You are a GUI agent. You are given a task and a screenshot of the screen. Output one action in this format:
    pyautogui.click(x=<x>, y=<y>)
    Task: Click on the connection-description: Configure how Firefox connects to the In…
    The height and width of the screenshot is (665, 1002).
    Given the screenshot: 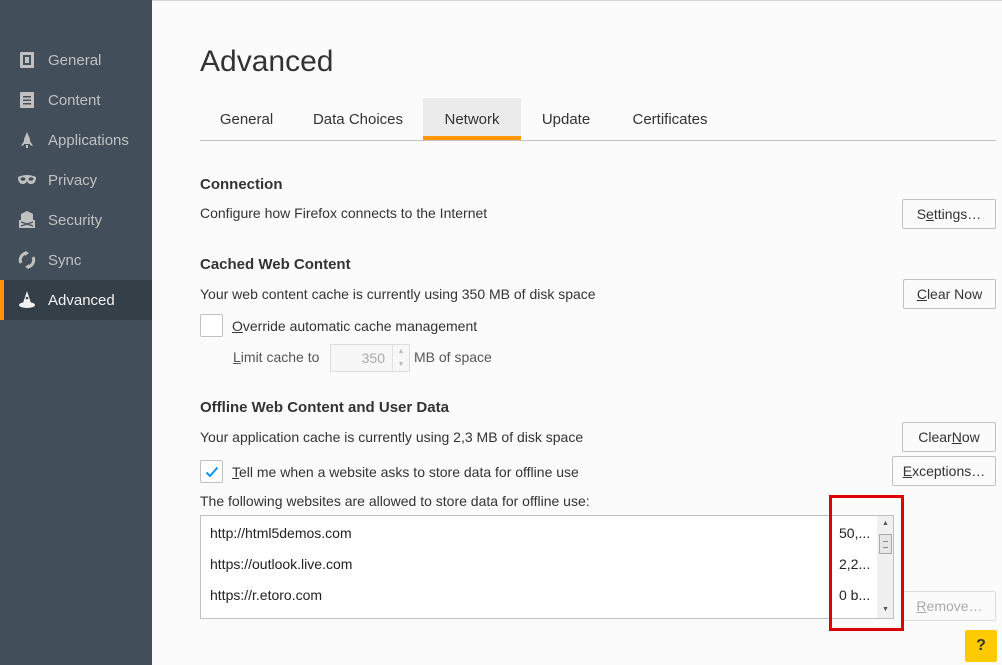 What is the action you would take?
    pyautogui.click(x=344, y=213)
    